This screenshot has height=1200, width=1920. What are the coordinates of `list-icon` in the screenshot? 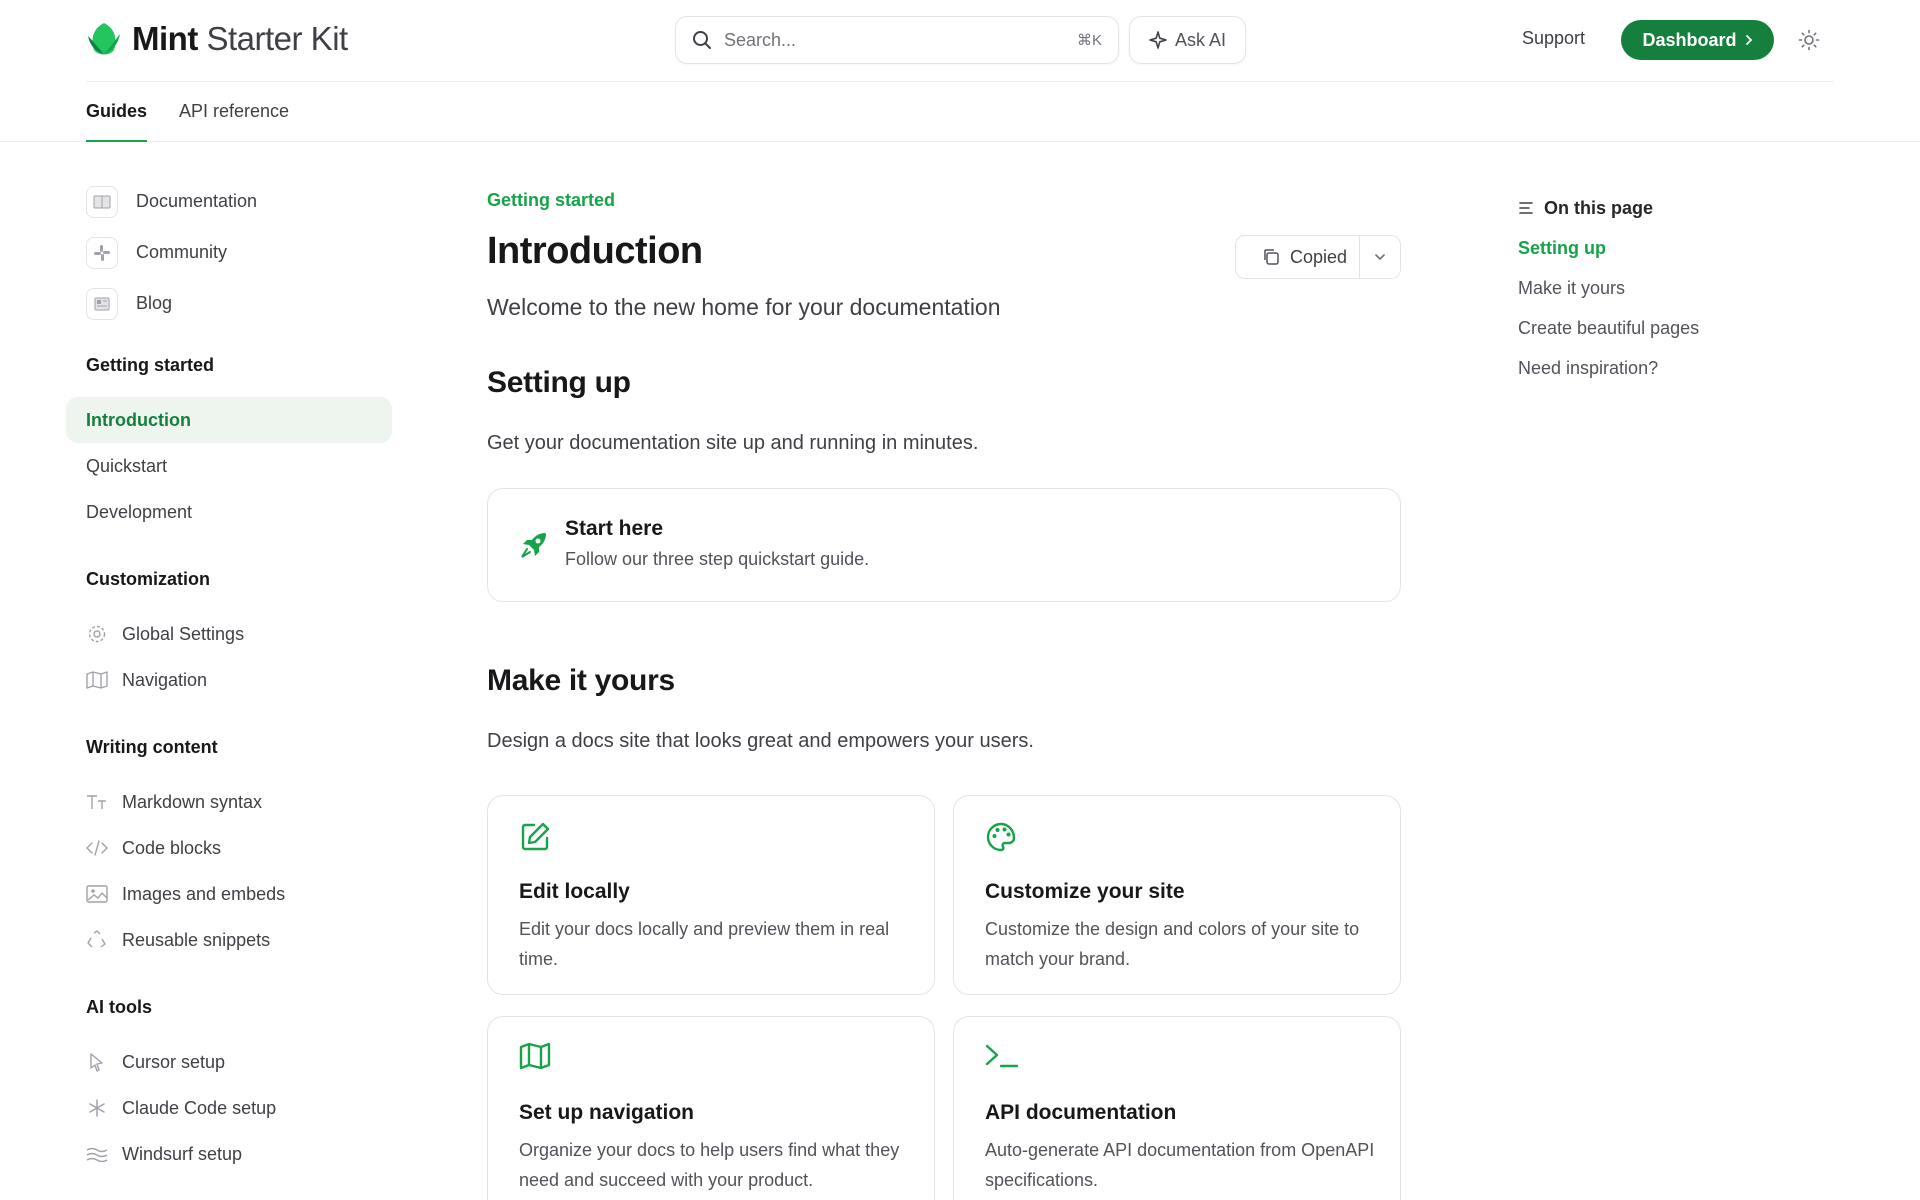 It's located at (1526, 208).